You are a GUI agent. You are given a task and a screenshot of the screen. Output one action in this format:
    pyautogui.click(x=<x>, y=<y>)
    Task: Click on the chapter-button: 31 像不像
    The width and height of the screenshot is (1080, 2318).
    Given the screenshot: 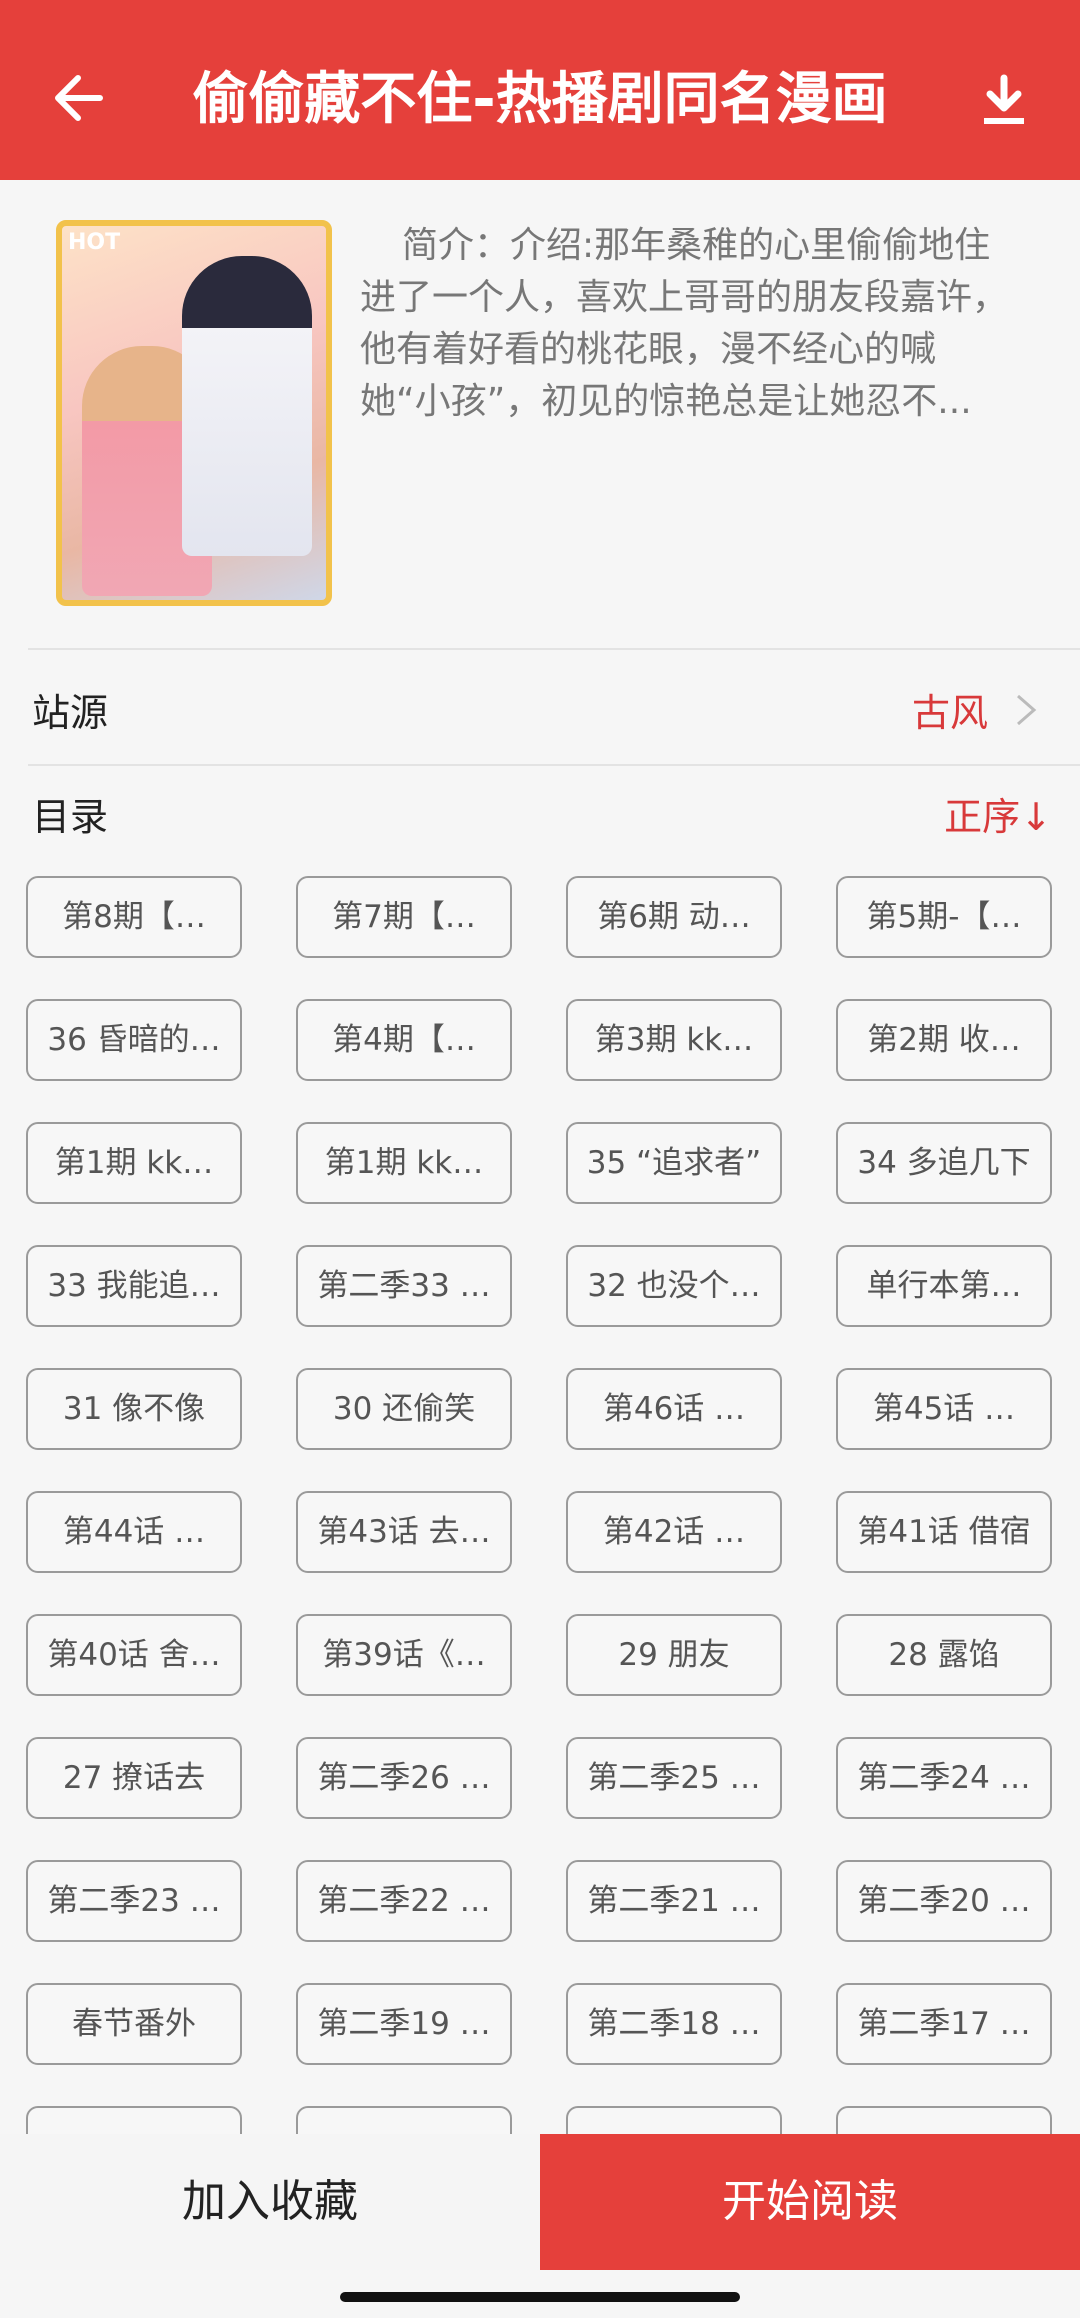 What is the action you would take?
    pyautogui.click(x=134, y=1409)
    